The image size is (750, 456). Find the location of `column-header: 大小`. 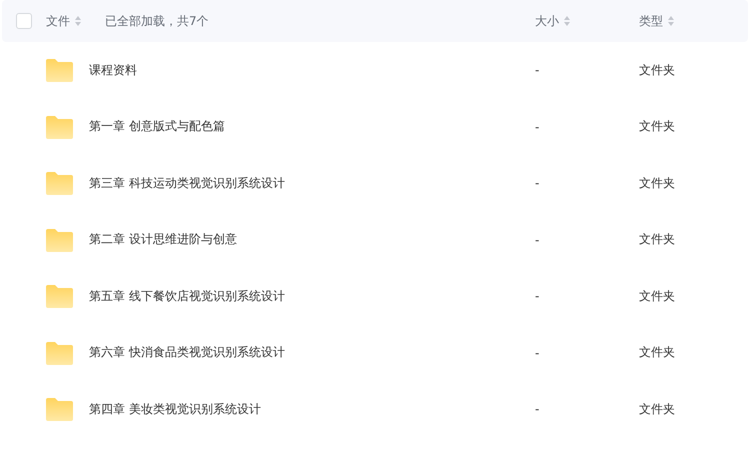

column-header: 大小 is located at coordinates (547, 21).